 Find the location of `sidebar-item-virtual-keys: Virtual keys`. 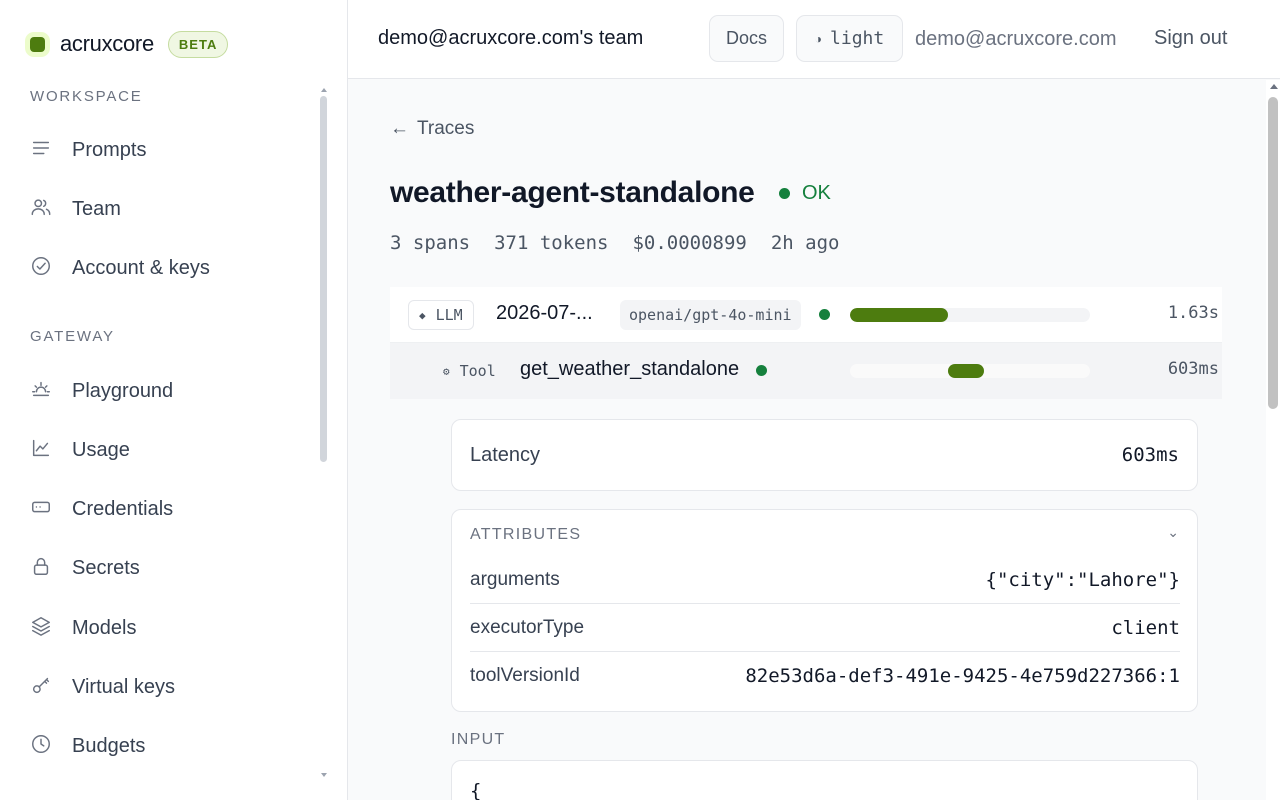

sidebar-item-virtual-keys: Virtual keys is located at coordinates (175, 687).